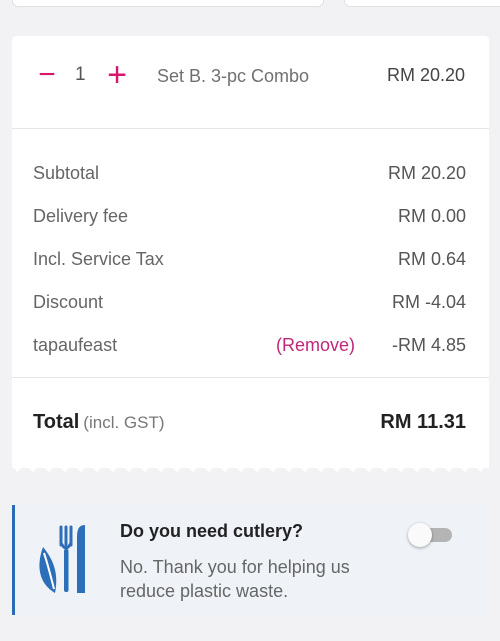 The image size is (500, 641). Describe the element at coordinates (420, 535) in the screenshot. I see `toggle-thumb` at that location.